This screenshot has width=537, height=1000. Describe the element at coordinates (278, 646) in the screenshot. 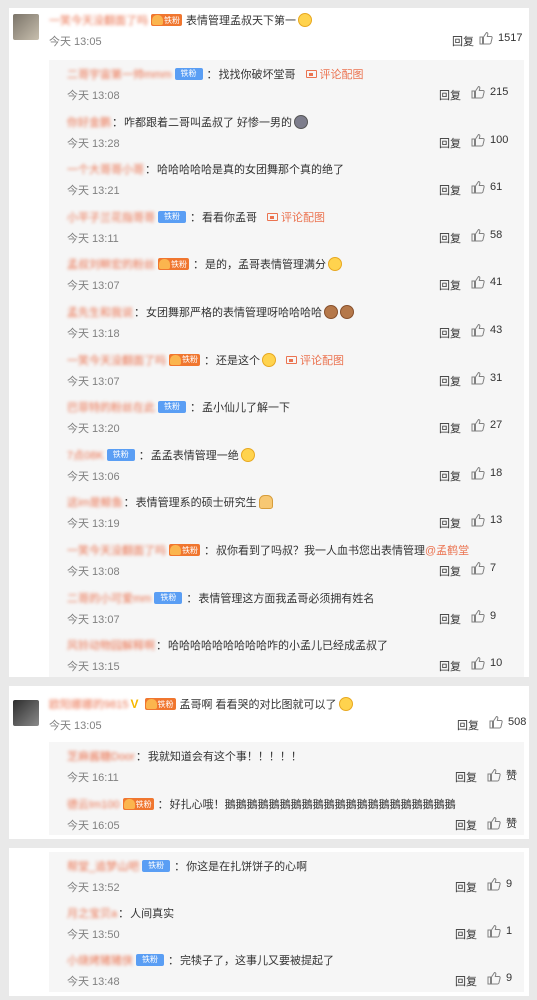

I see `reply-text: 哈哈哈哈哈哈哈哈哈咋的小孟儿已经成孟叔了` at that location.